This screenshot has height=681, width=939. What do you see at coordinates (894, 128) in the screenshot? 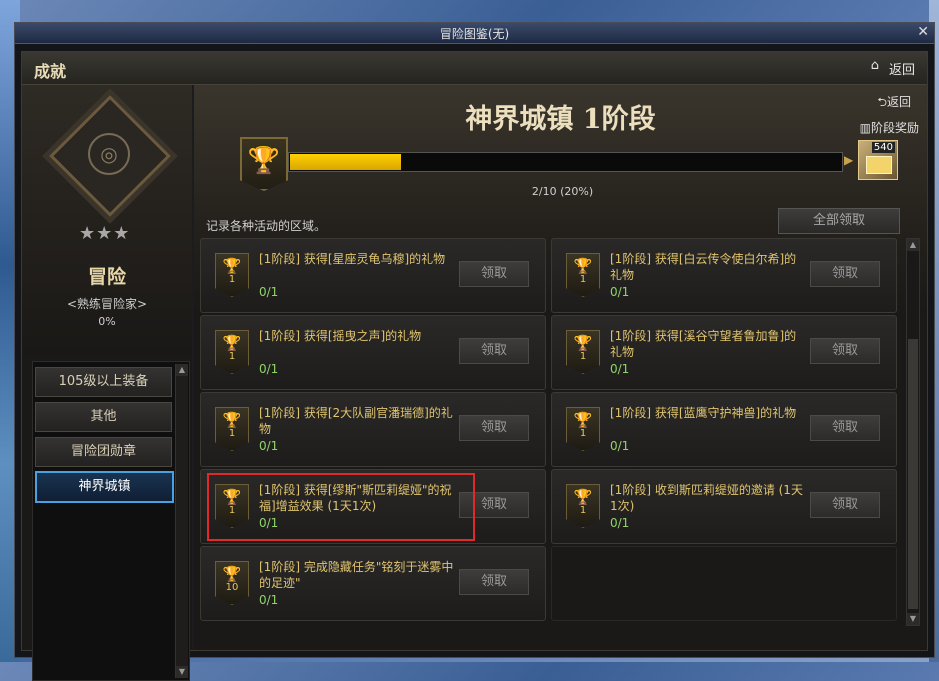
I see `stage-reward-label: 阶段奖励` at bounding box center [894, 128].